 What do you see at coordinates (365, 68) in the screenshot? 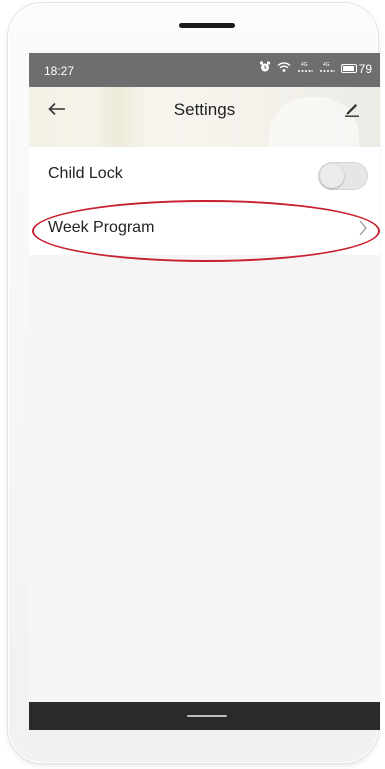
I see `battery-level: 79` at bounding box center [365, 68].